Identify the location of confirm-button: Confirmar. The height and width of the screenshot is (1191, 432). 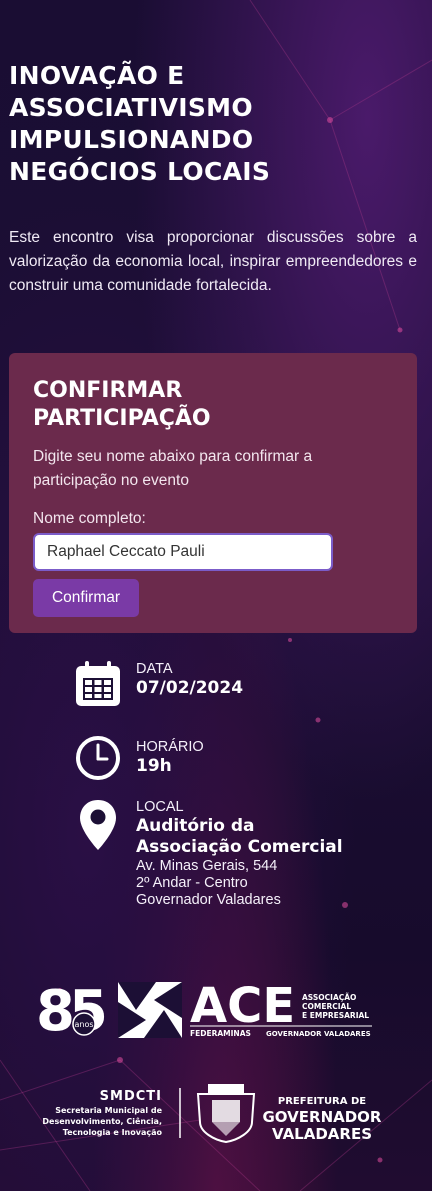
(86, 598).